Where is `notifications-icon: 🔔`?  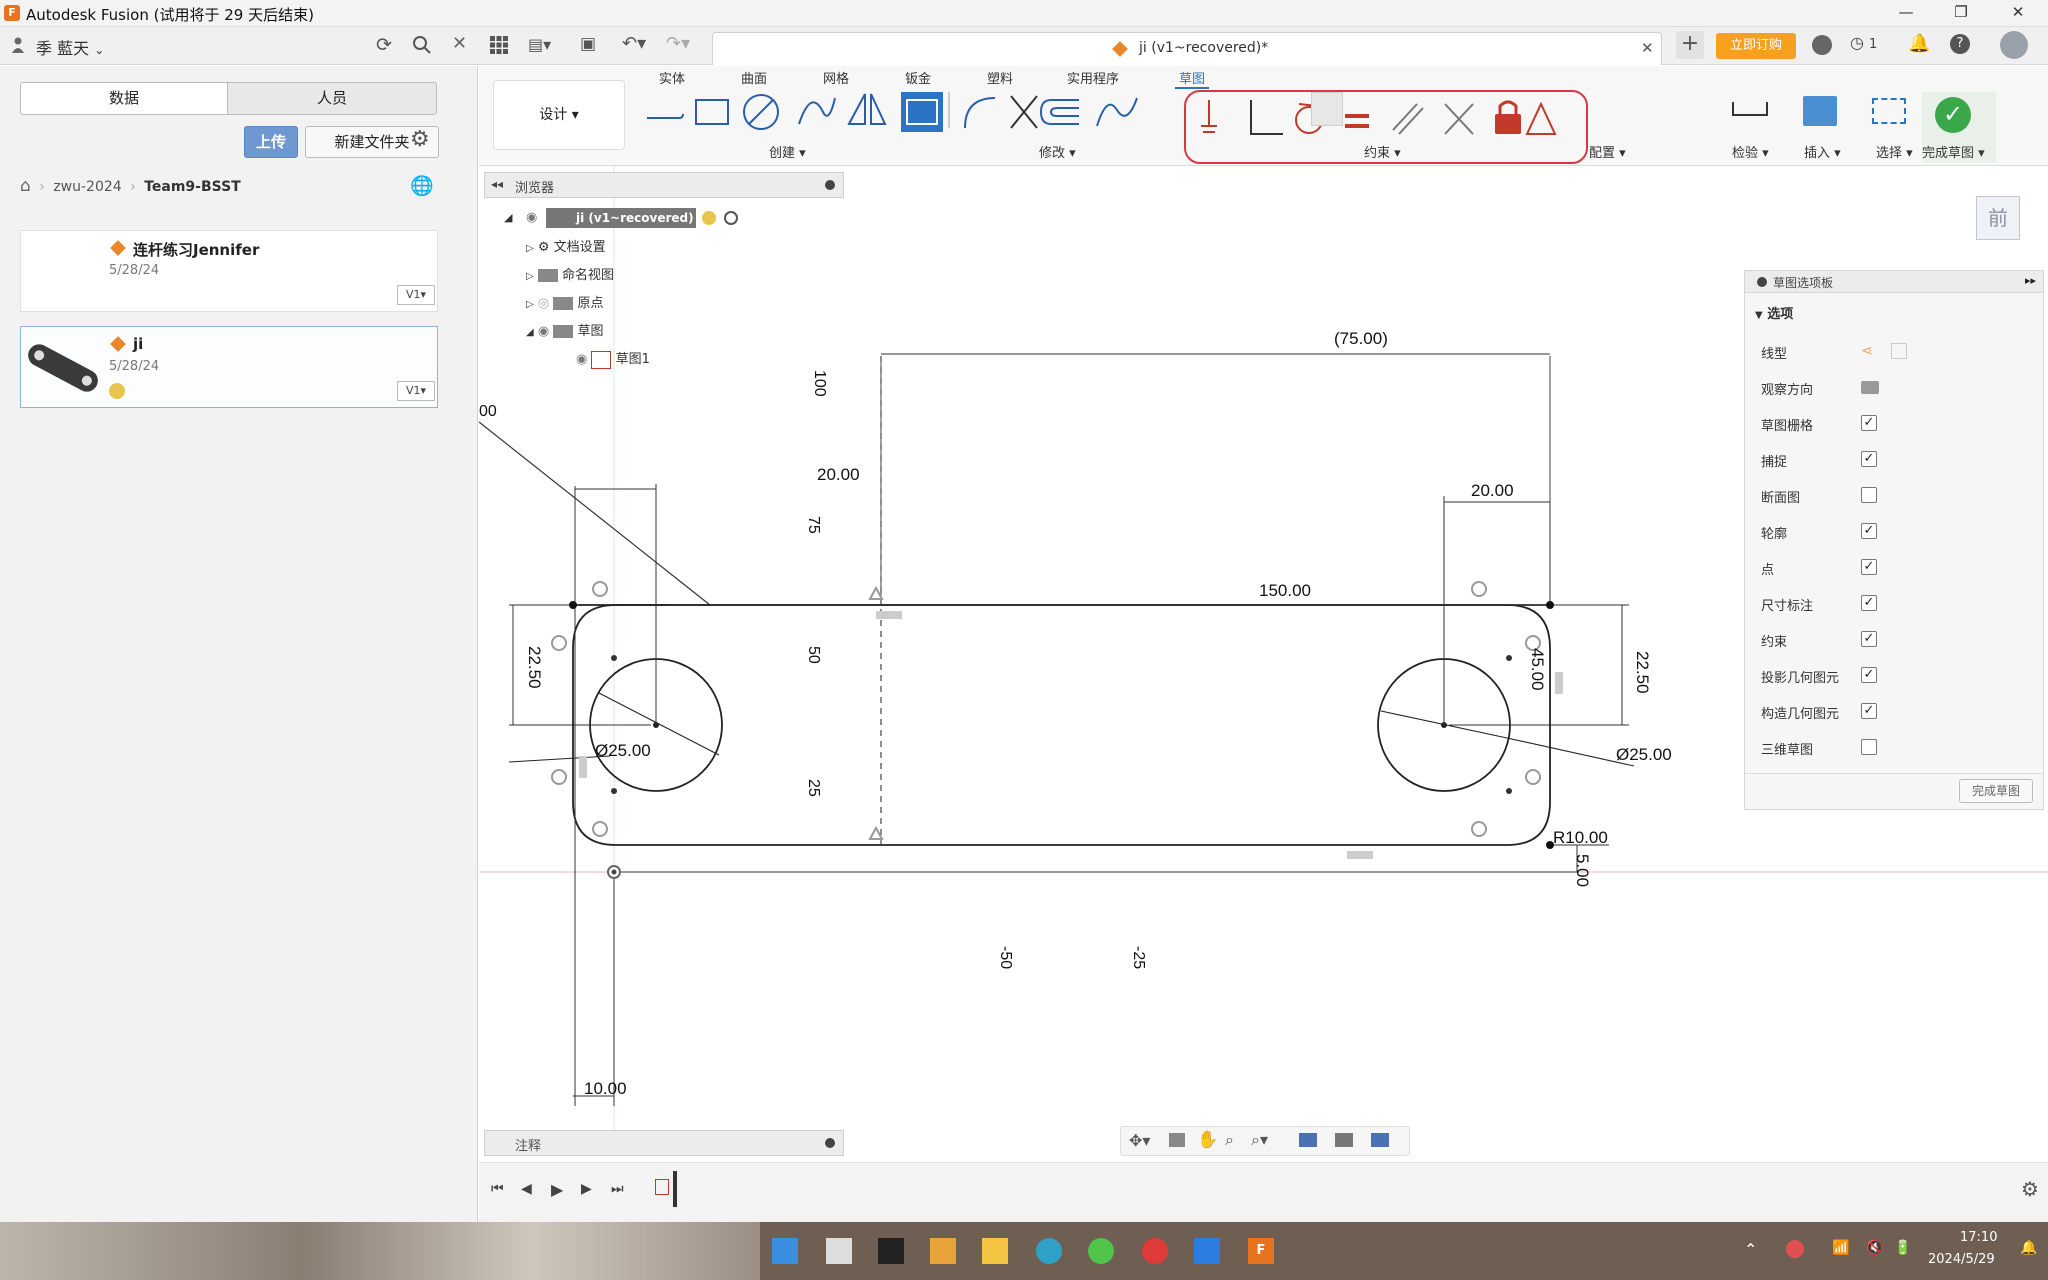 notifications-icon: 🔔 is located at coordinates (1919, 43).